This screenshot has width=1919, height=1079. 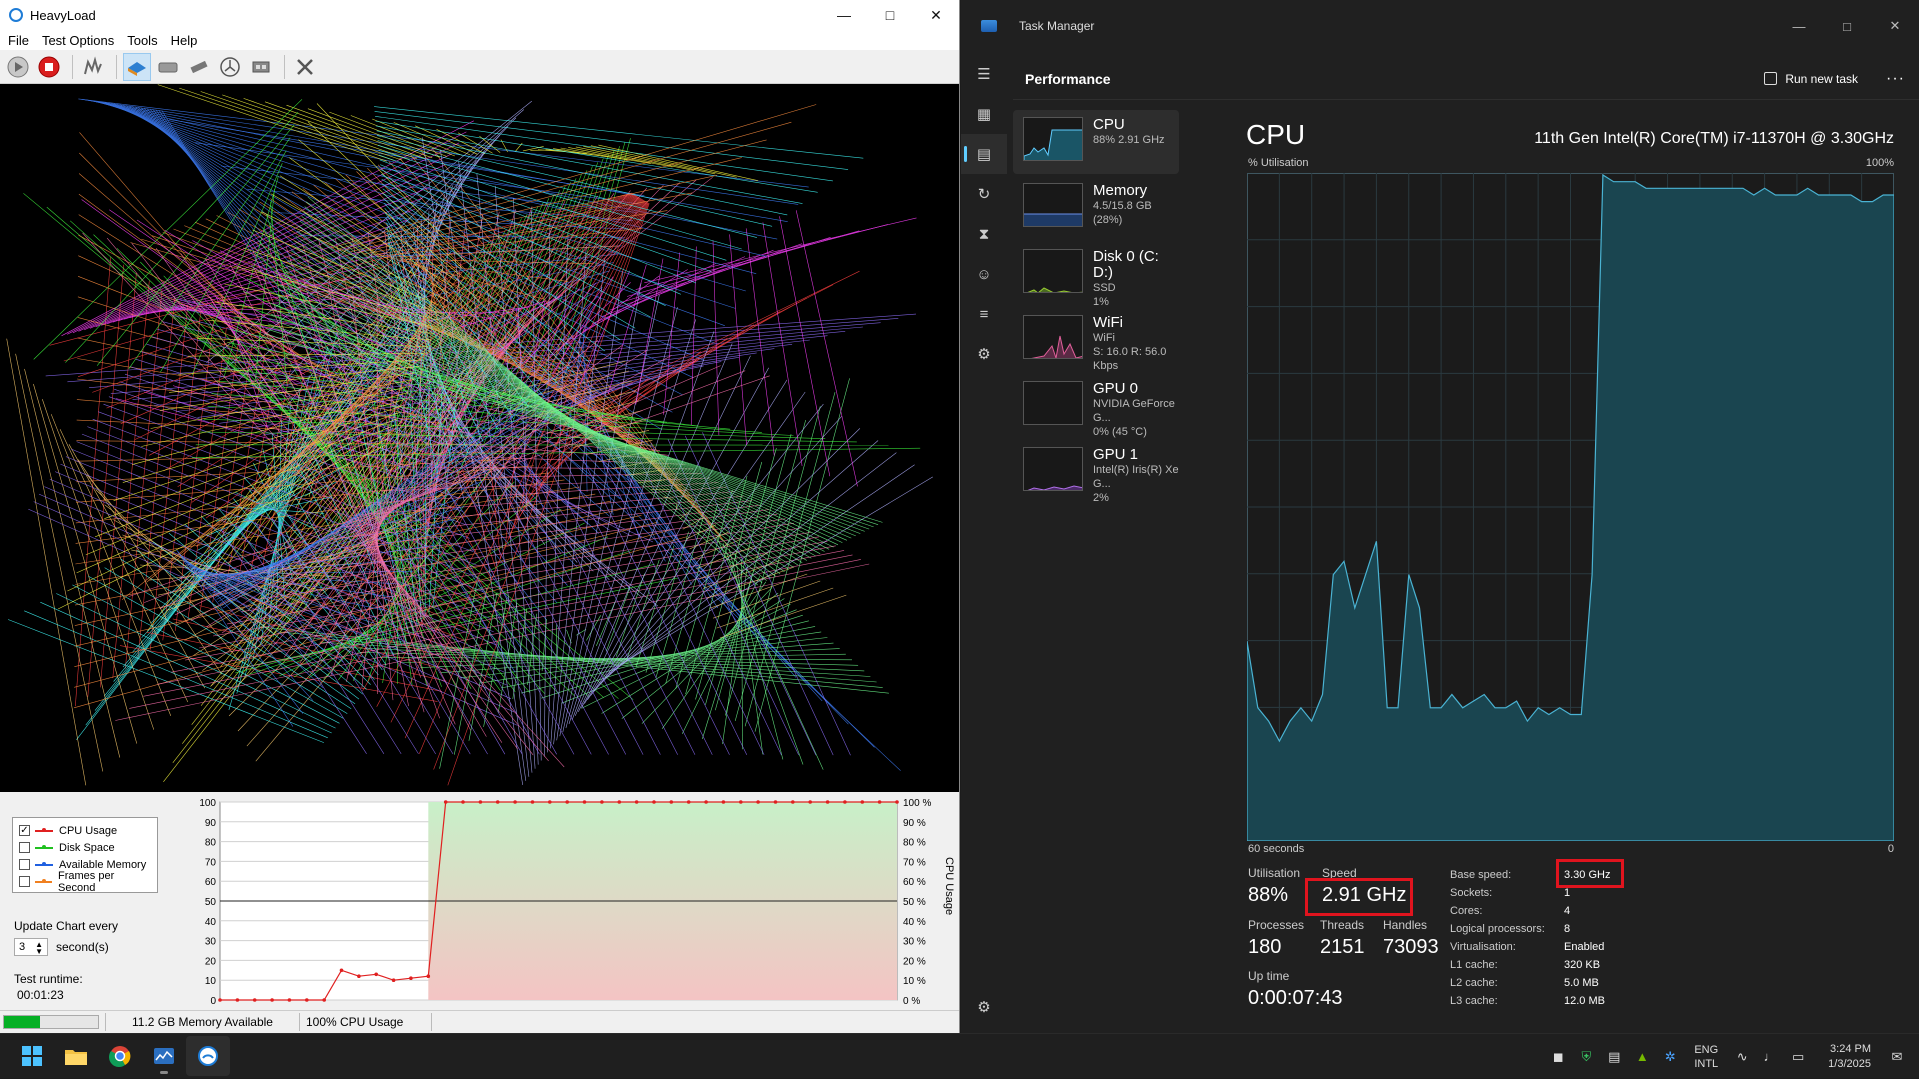 I want to click on resource-cpu: CPU 88% 2.91 GHz, so click(x=1096, y=142).